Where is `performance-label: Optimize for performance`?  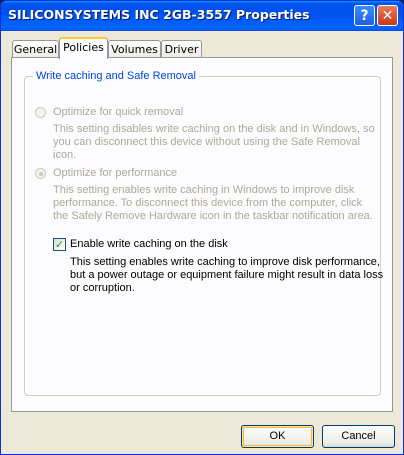
performance-label: Optimize for performance is located at coordinates (115, 173).